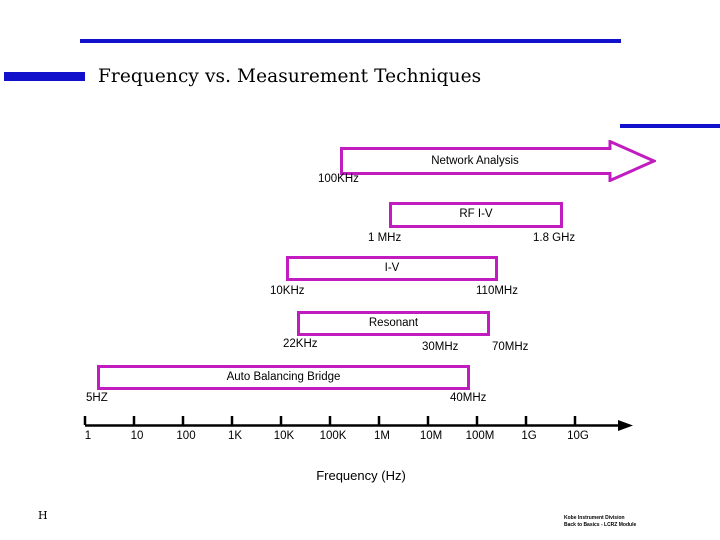  I want to click on freq-start-rf-i-v: 1 MHz, so click(385, 238).